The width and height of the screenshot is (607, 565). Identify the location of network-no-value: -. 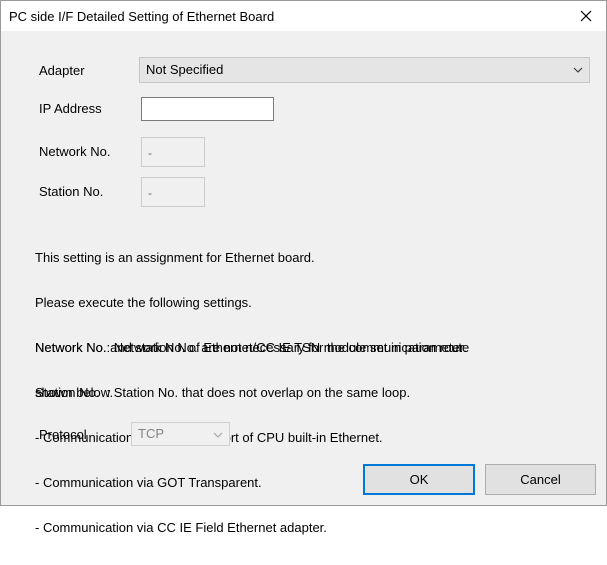
(150, 153).